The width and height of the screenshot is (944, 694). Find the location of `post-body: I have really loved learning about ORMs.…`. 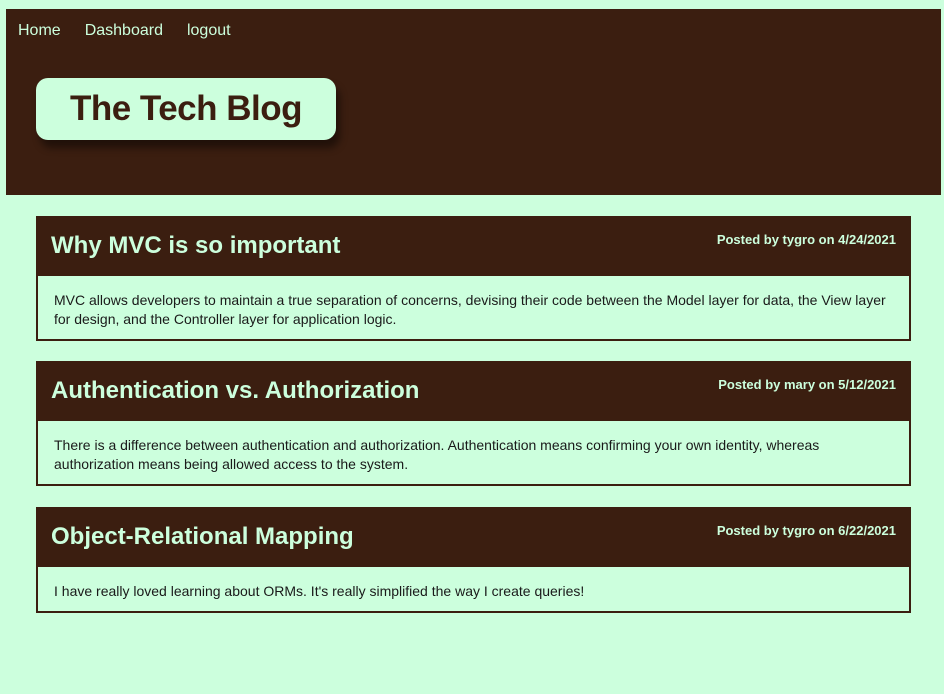

post-body: I have really loved learning about ORMs.… is located at coordinates (319, 591).